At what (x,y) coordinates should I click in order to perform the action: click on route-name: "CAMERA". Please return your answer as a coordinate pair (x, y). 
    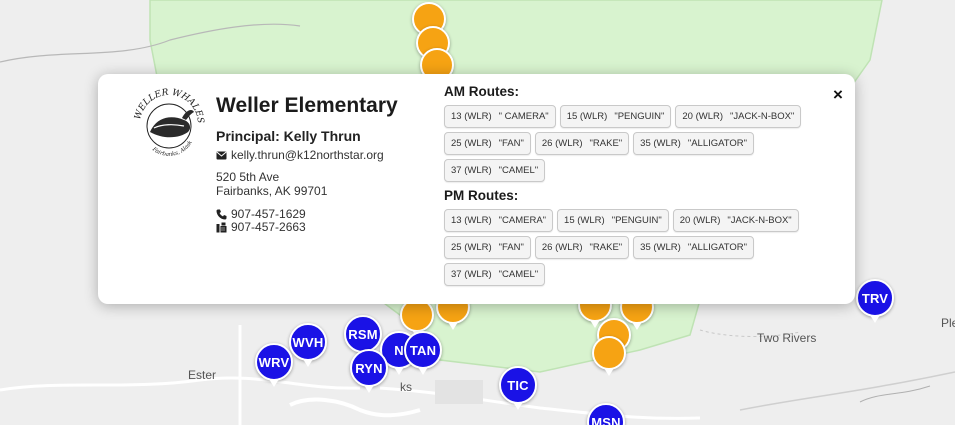
    Looking at the image, I should click on (522, 220).